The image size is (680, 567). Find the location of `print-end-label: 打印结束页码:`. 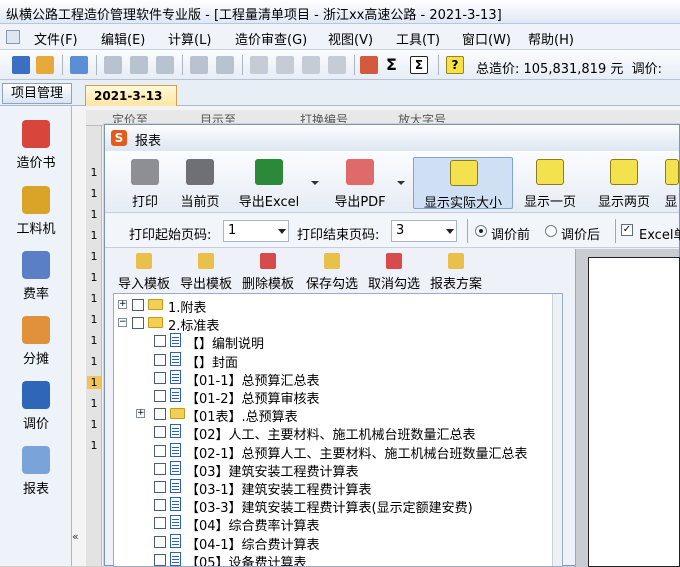

print-end-label: 打印结束页码: is located at coordinates (338, 235).